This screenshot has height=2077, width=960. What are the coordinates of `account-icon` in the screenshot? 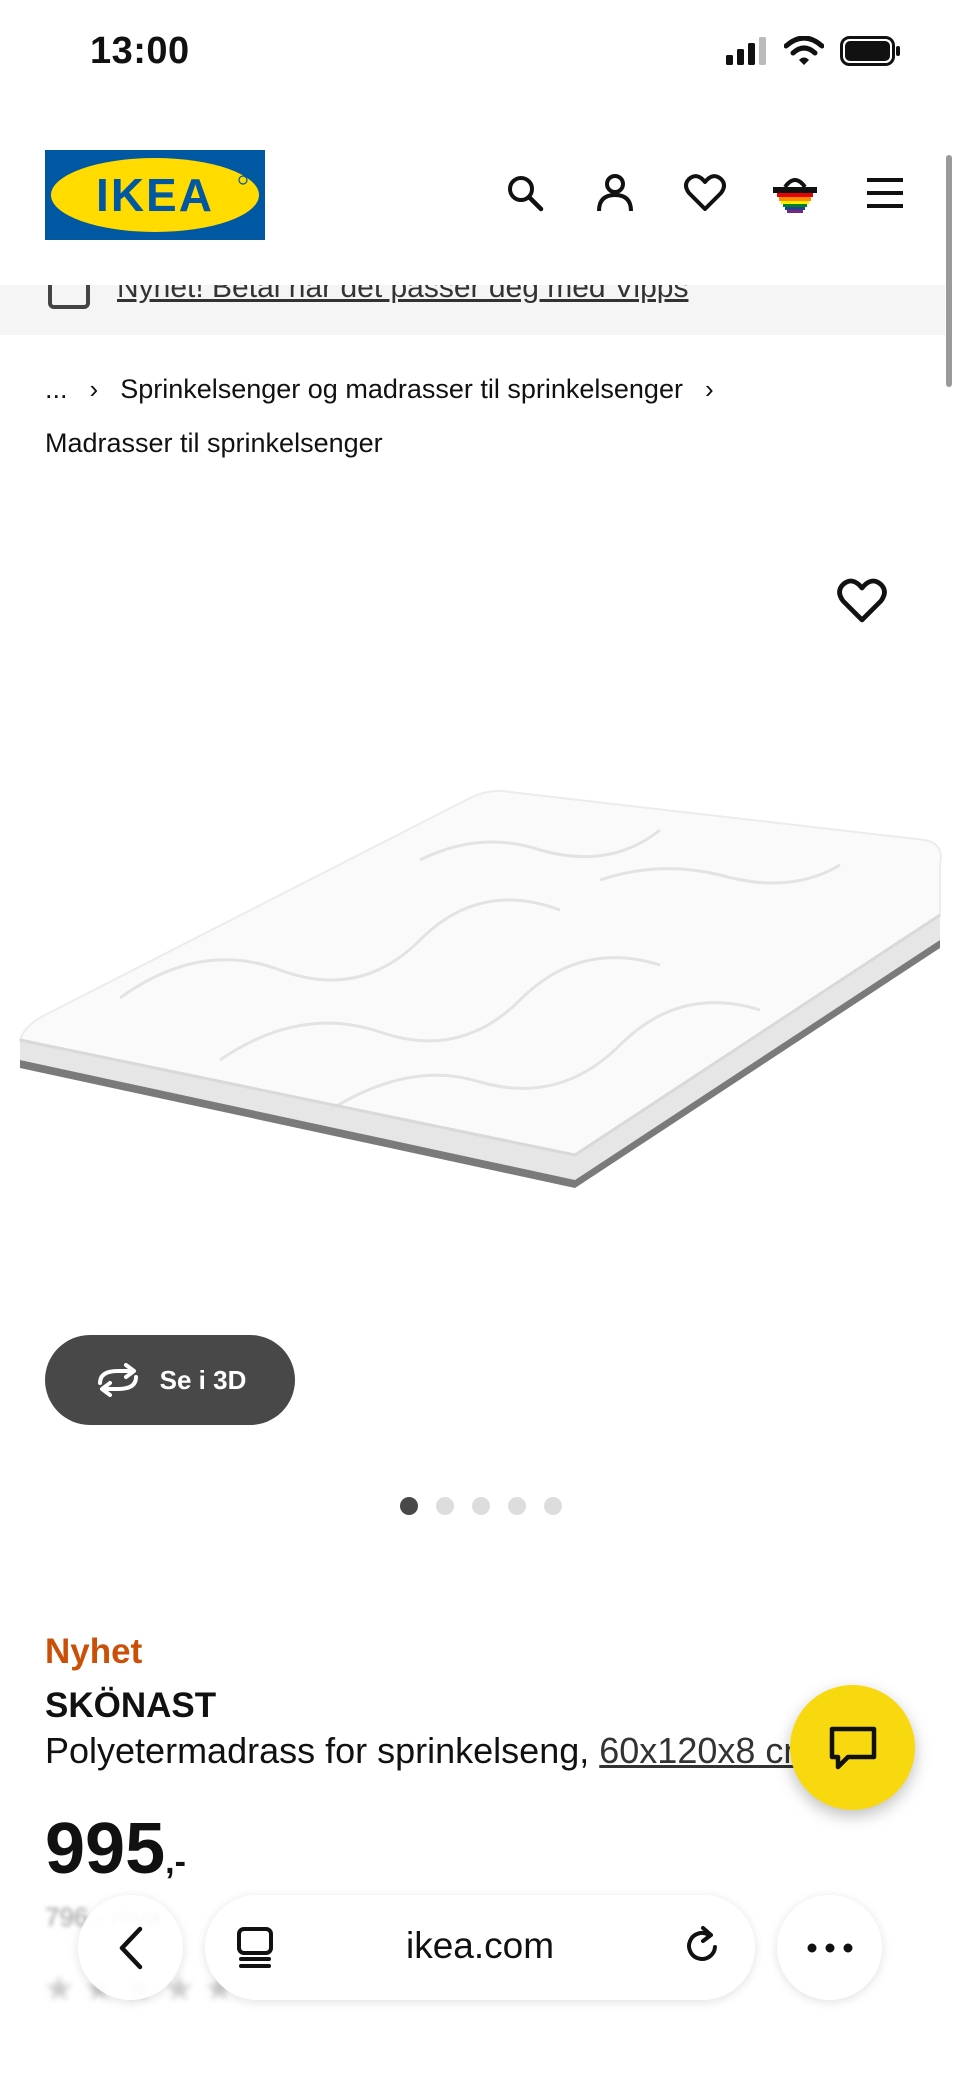 It's located at (615, 193).